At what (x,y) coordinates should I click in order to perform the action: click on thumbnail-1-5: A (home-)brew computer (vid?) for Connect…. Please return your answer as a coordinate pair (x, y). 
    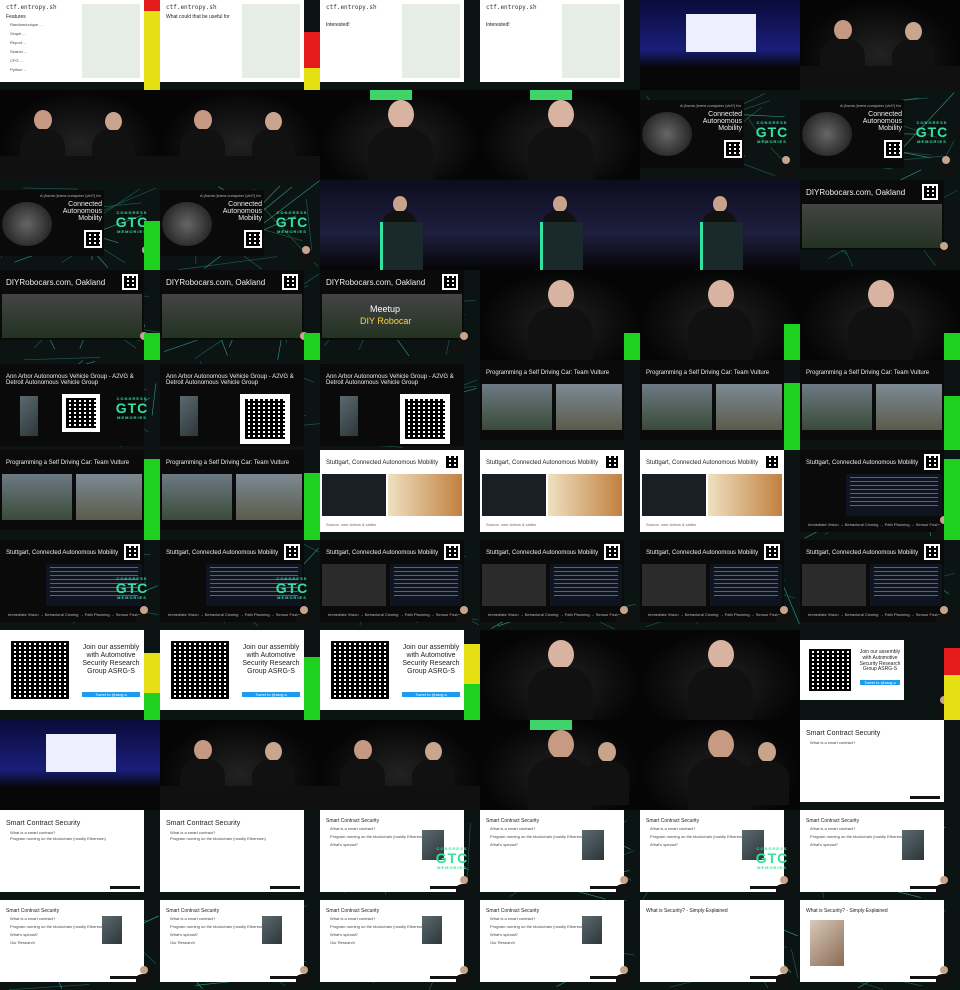
    Looking at the image, I should click on (880, 135).